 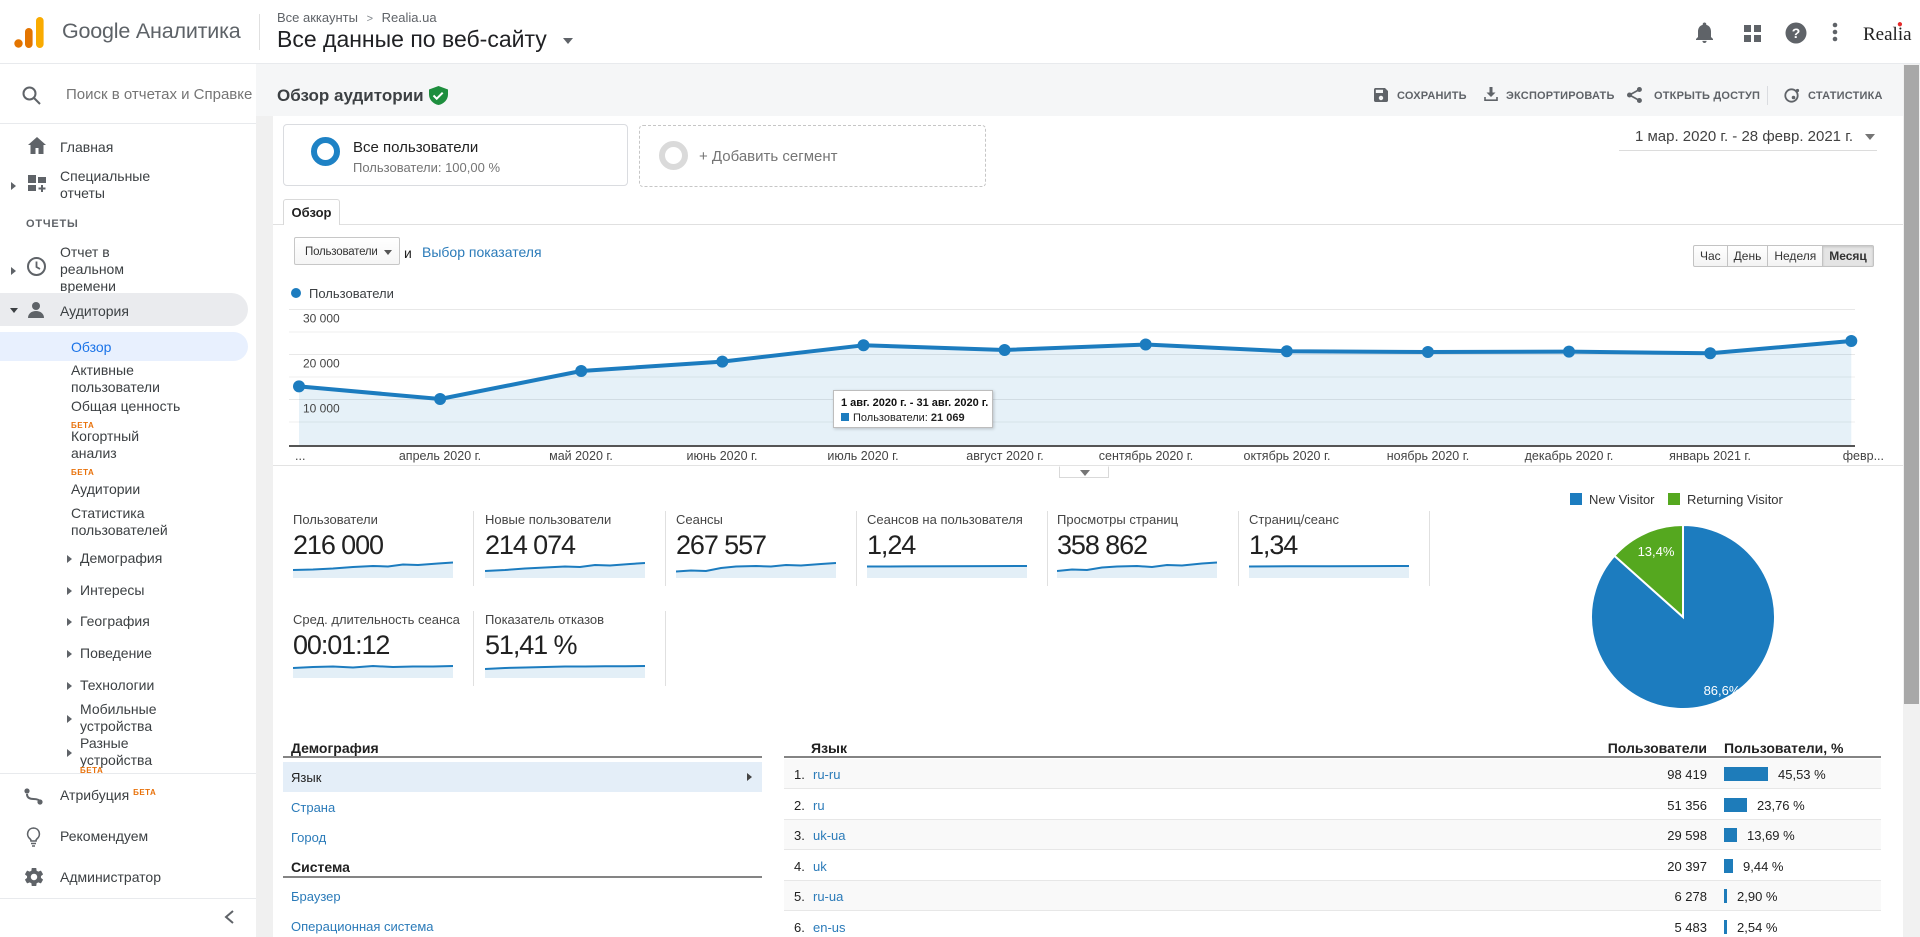 I want to click on svg-text: январь 2021 г., so click(x=1710, y=456).